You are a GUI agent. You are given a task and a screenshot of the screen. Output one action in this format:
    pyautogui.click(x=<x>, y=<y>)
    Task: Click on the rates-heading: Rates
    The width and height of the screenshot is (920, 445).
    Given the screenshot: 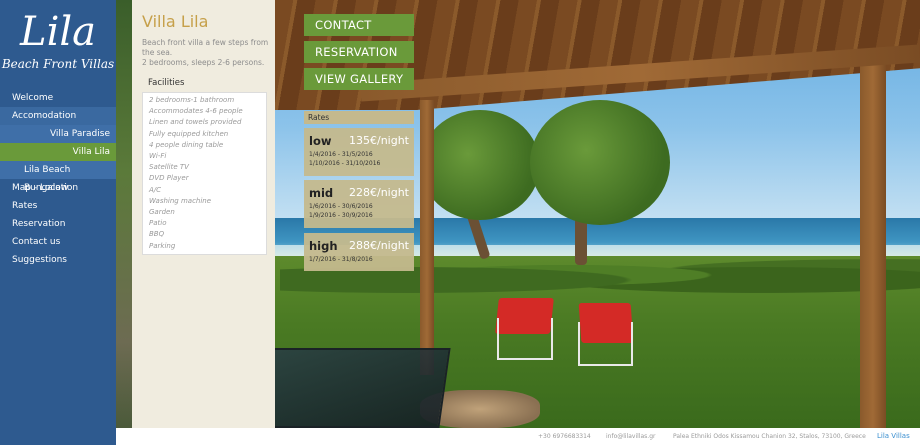 What is the action you would take?
    pyautogui.click(x=359, y=117)
    